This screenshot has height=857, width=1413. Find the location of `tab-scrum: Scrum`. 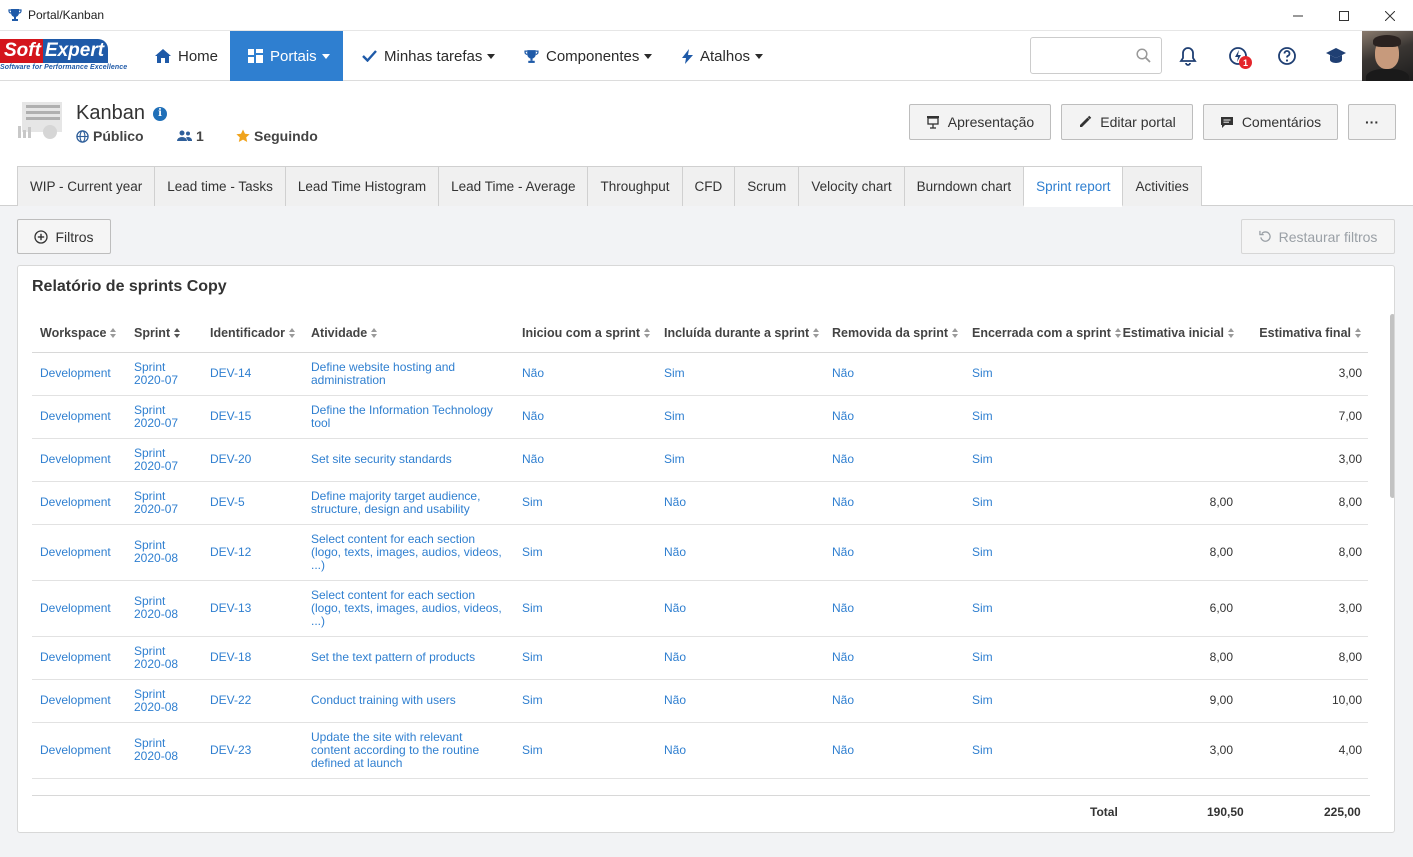

tab-scrum: Scrum is located at coordinates (767, 186).